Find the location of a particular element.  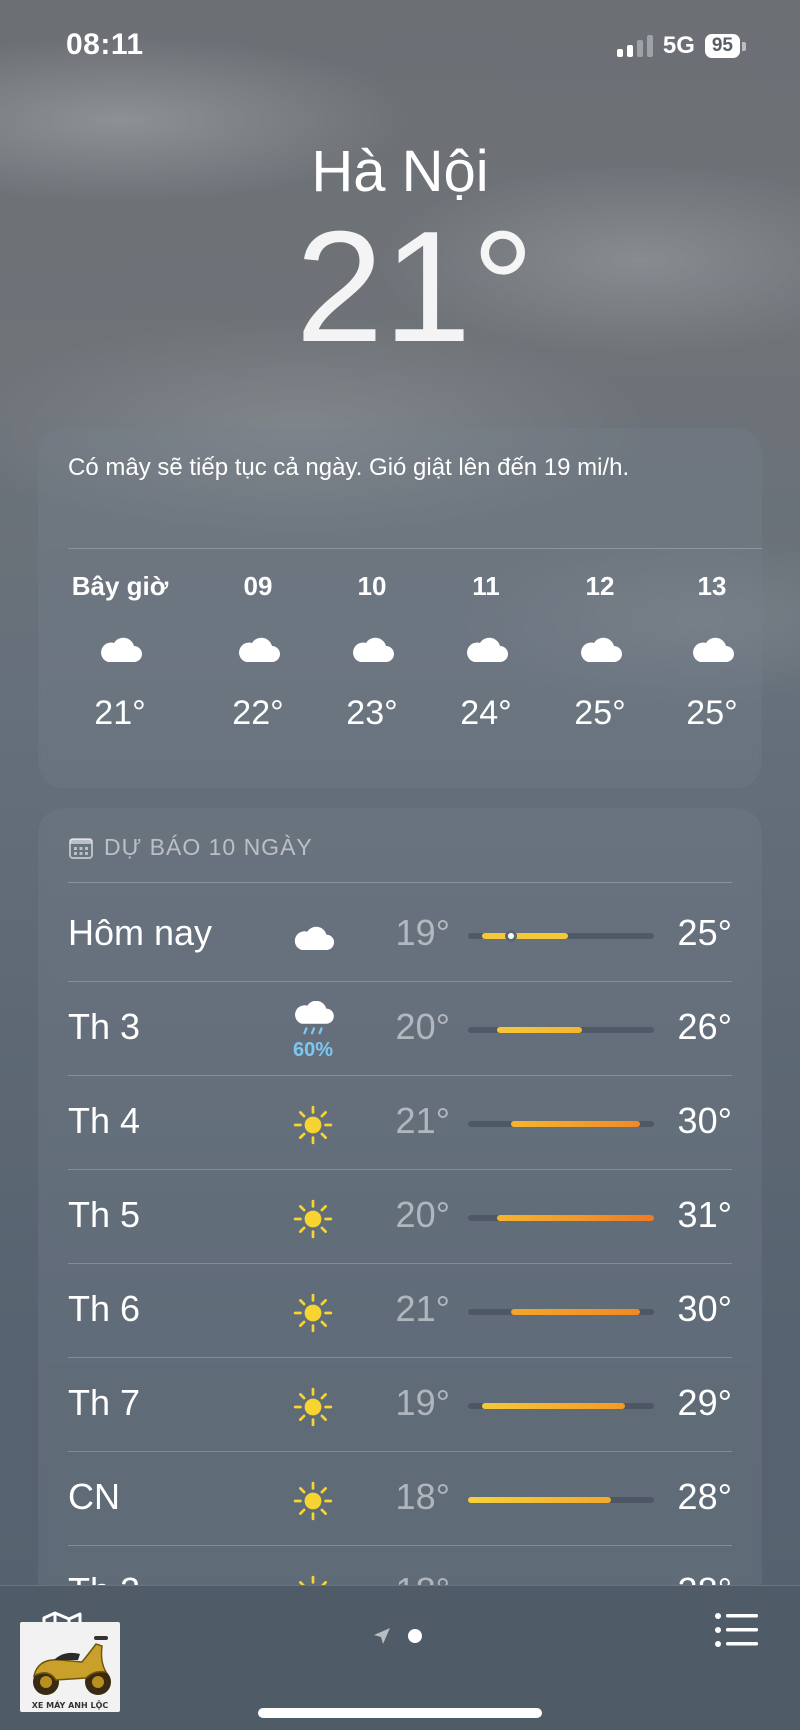

status-bar: 08:11 5G 95 is located at coordinates (400, 45).